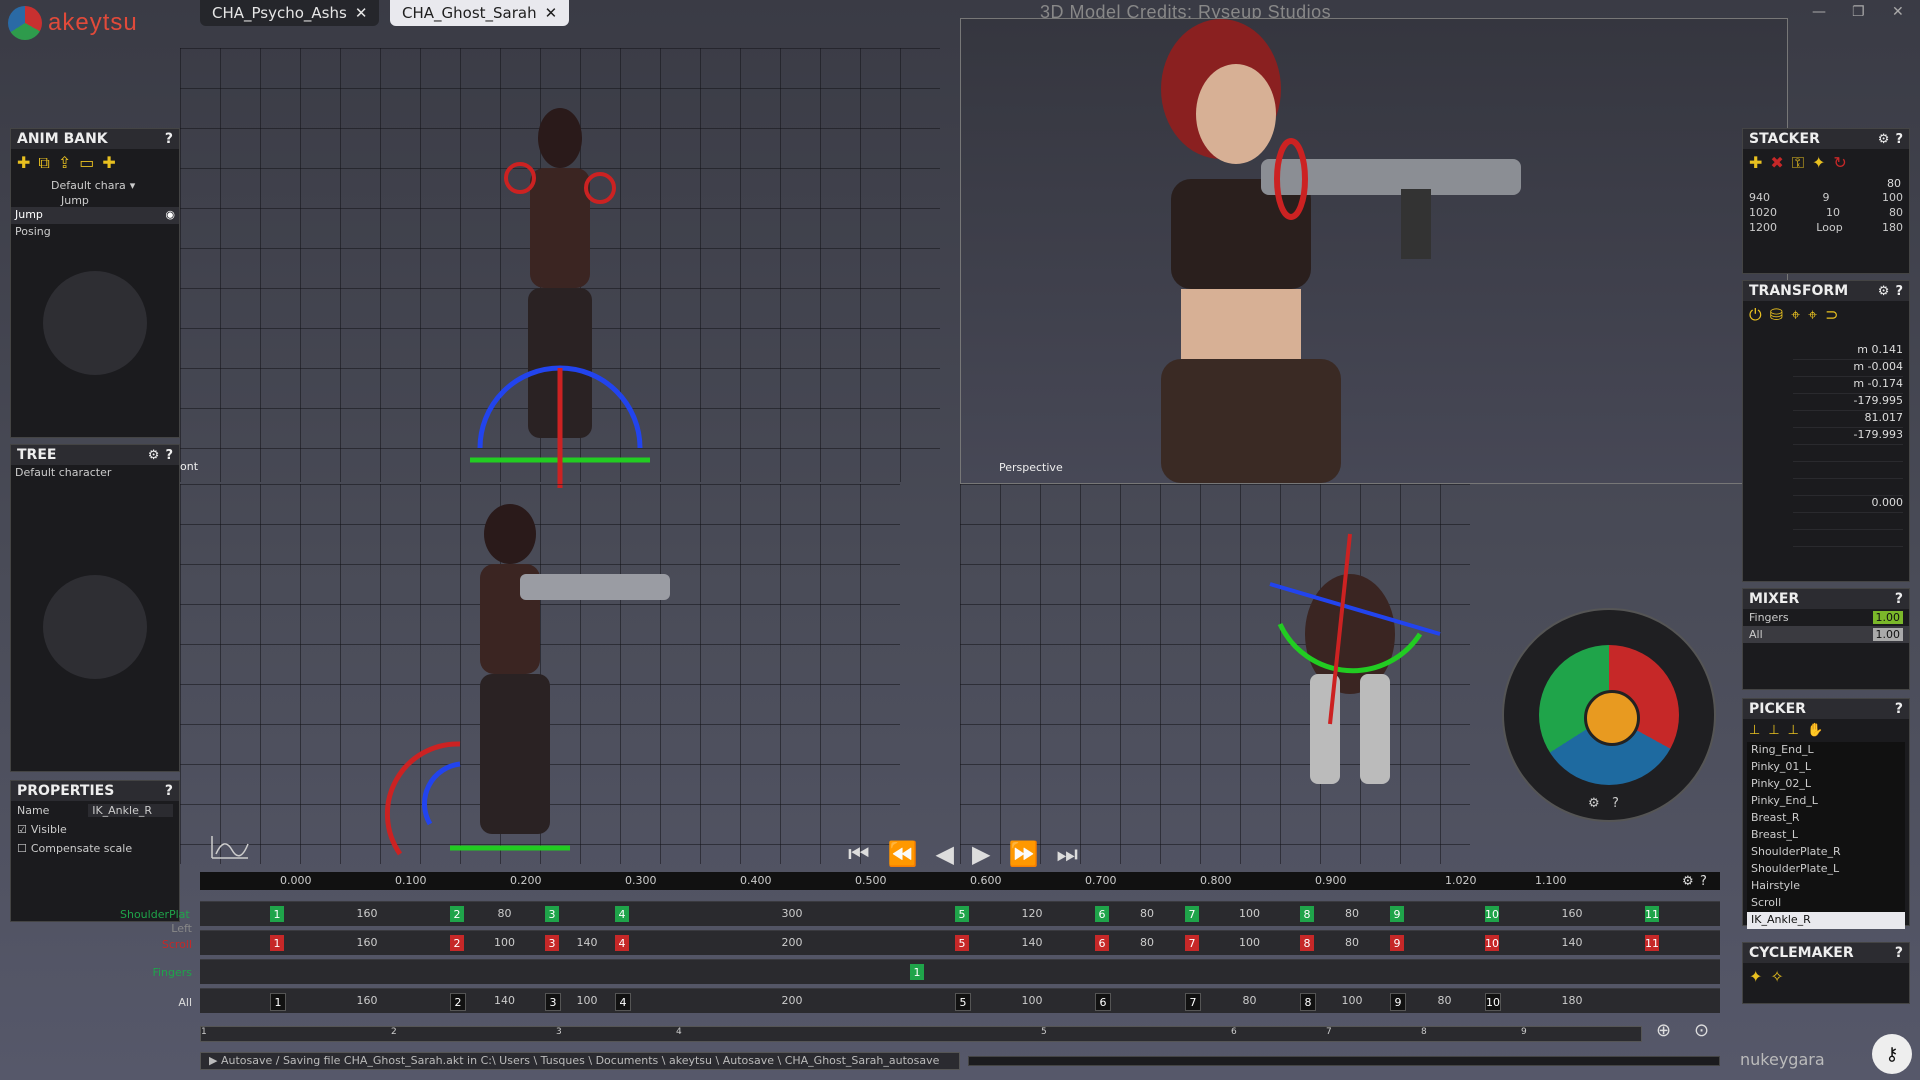  I want to click on mixer-row-fingers: Fingers 1.00, so click(1826, 617).